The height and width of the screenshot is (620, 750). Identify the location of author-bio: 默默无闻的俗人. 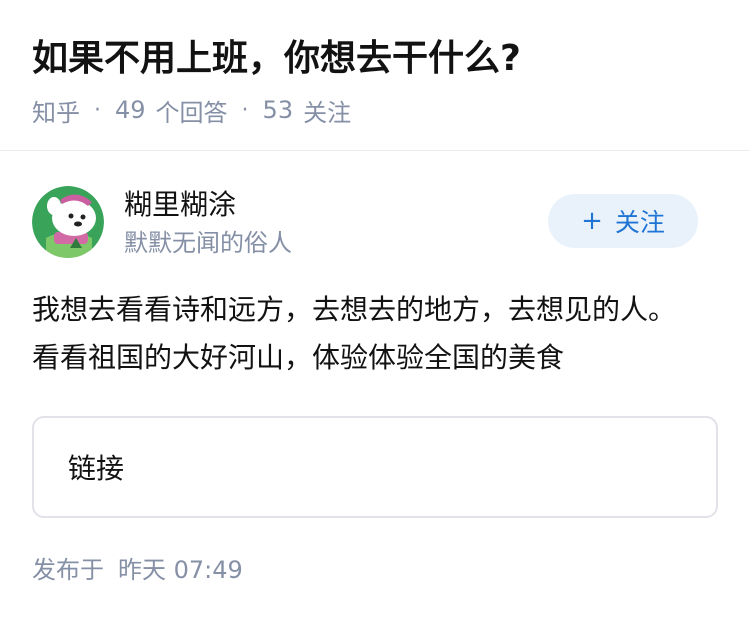
(208, 243).